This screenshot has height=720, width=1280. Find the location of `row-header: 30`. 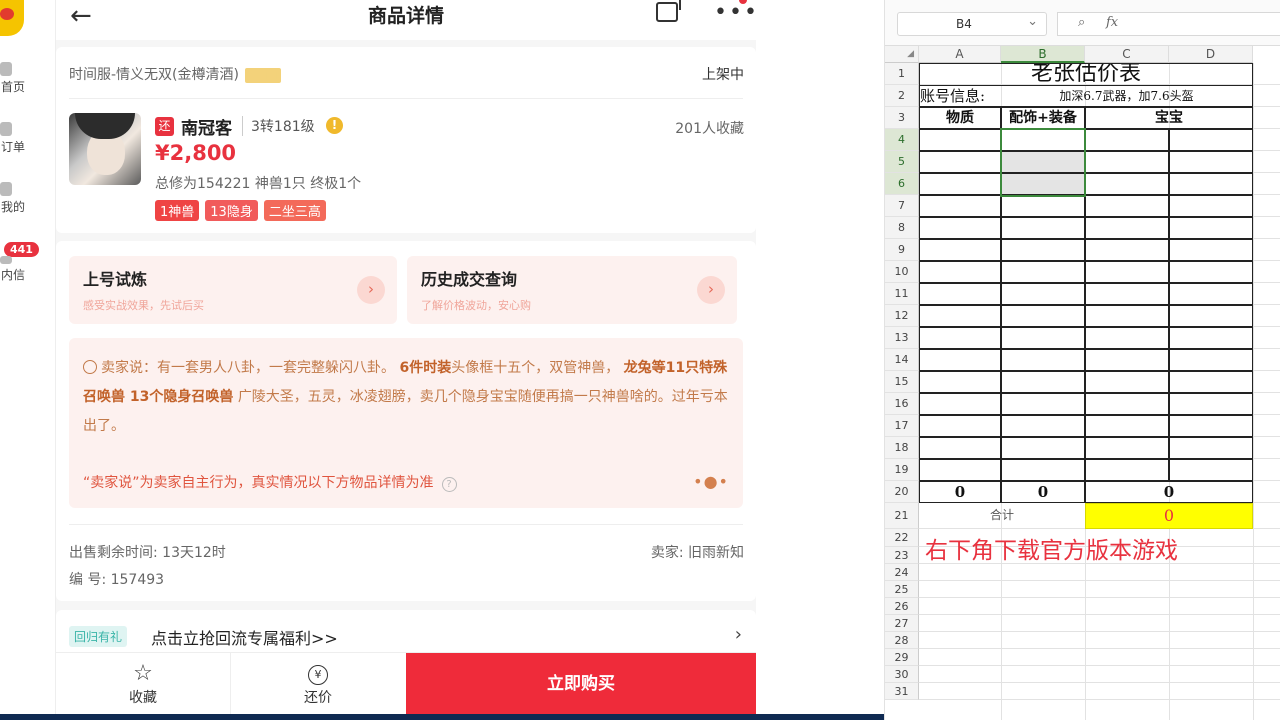

row-header: 30 is located at coordinates (902, 674).